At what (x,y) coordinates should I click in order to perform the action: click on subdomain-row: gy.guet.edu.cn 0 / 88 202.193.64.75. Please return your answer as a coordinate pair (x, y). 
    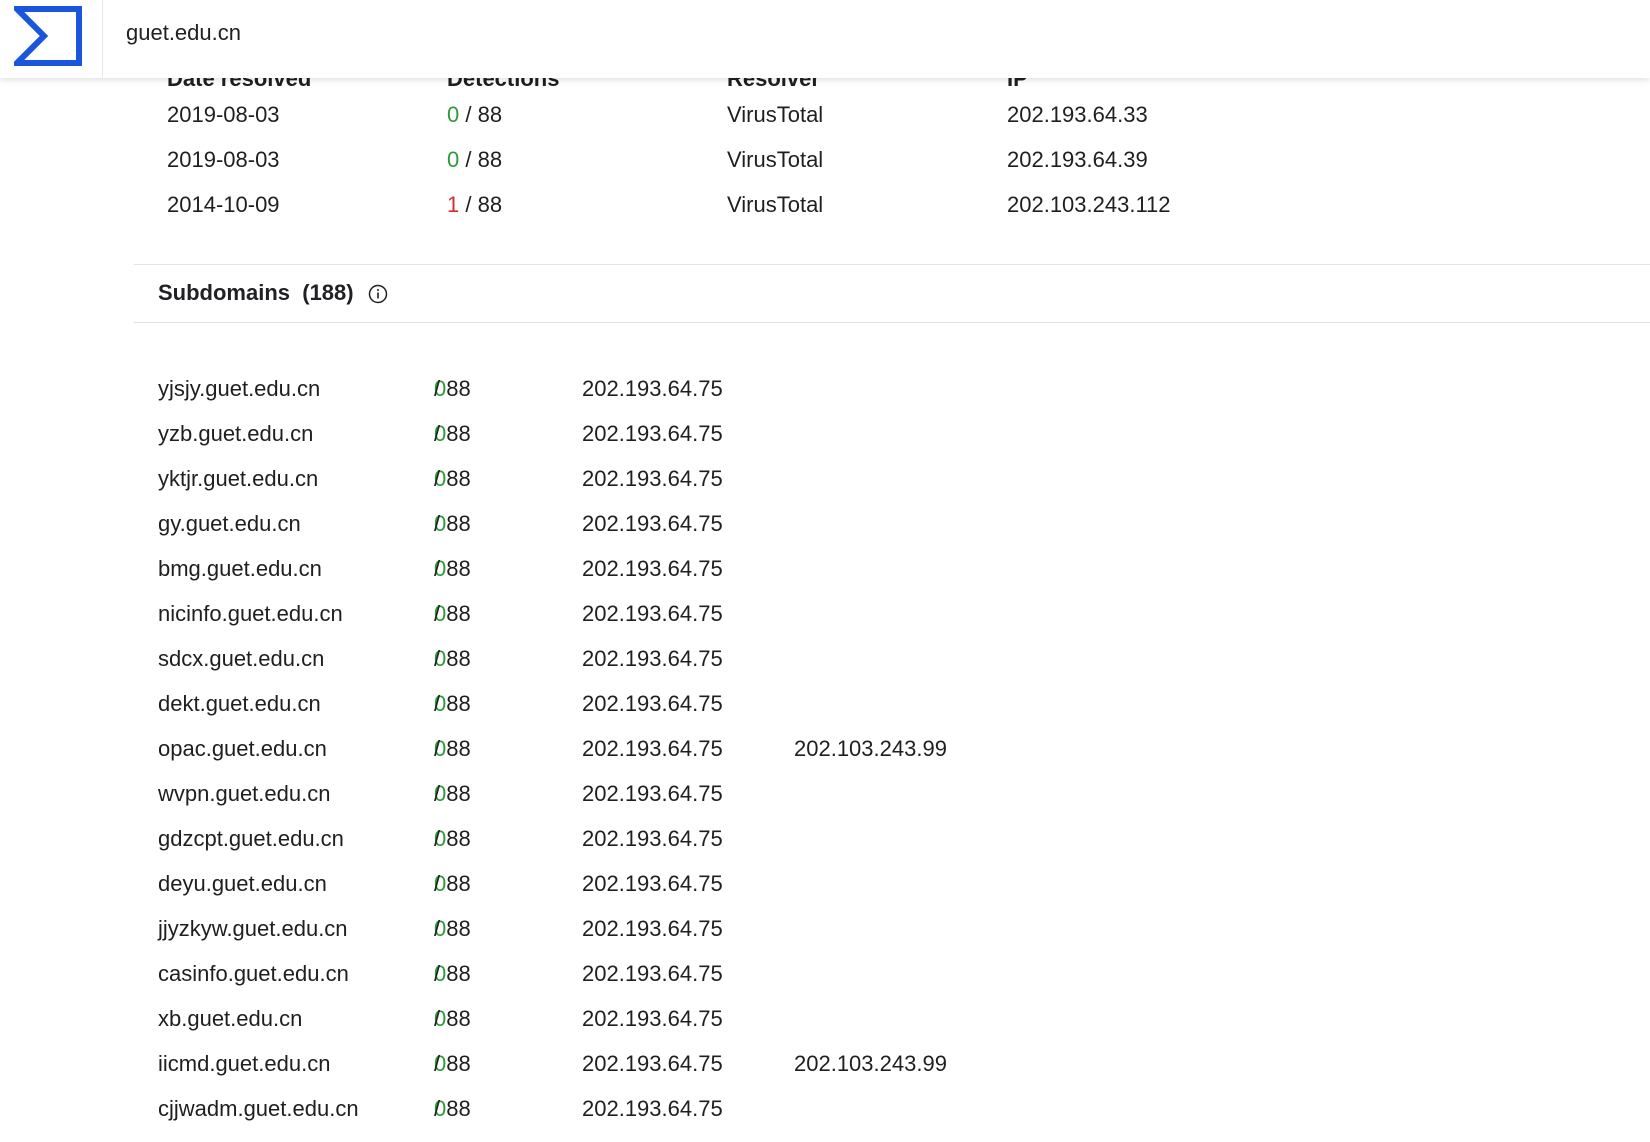
    Looking at the image, I should click on (608, 531).